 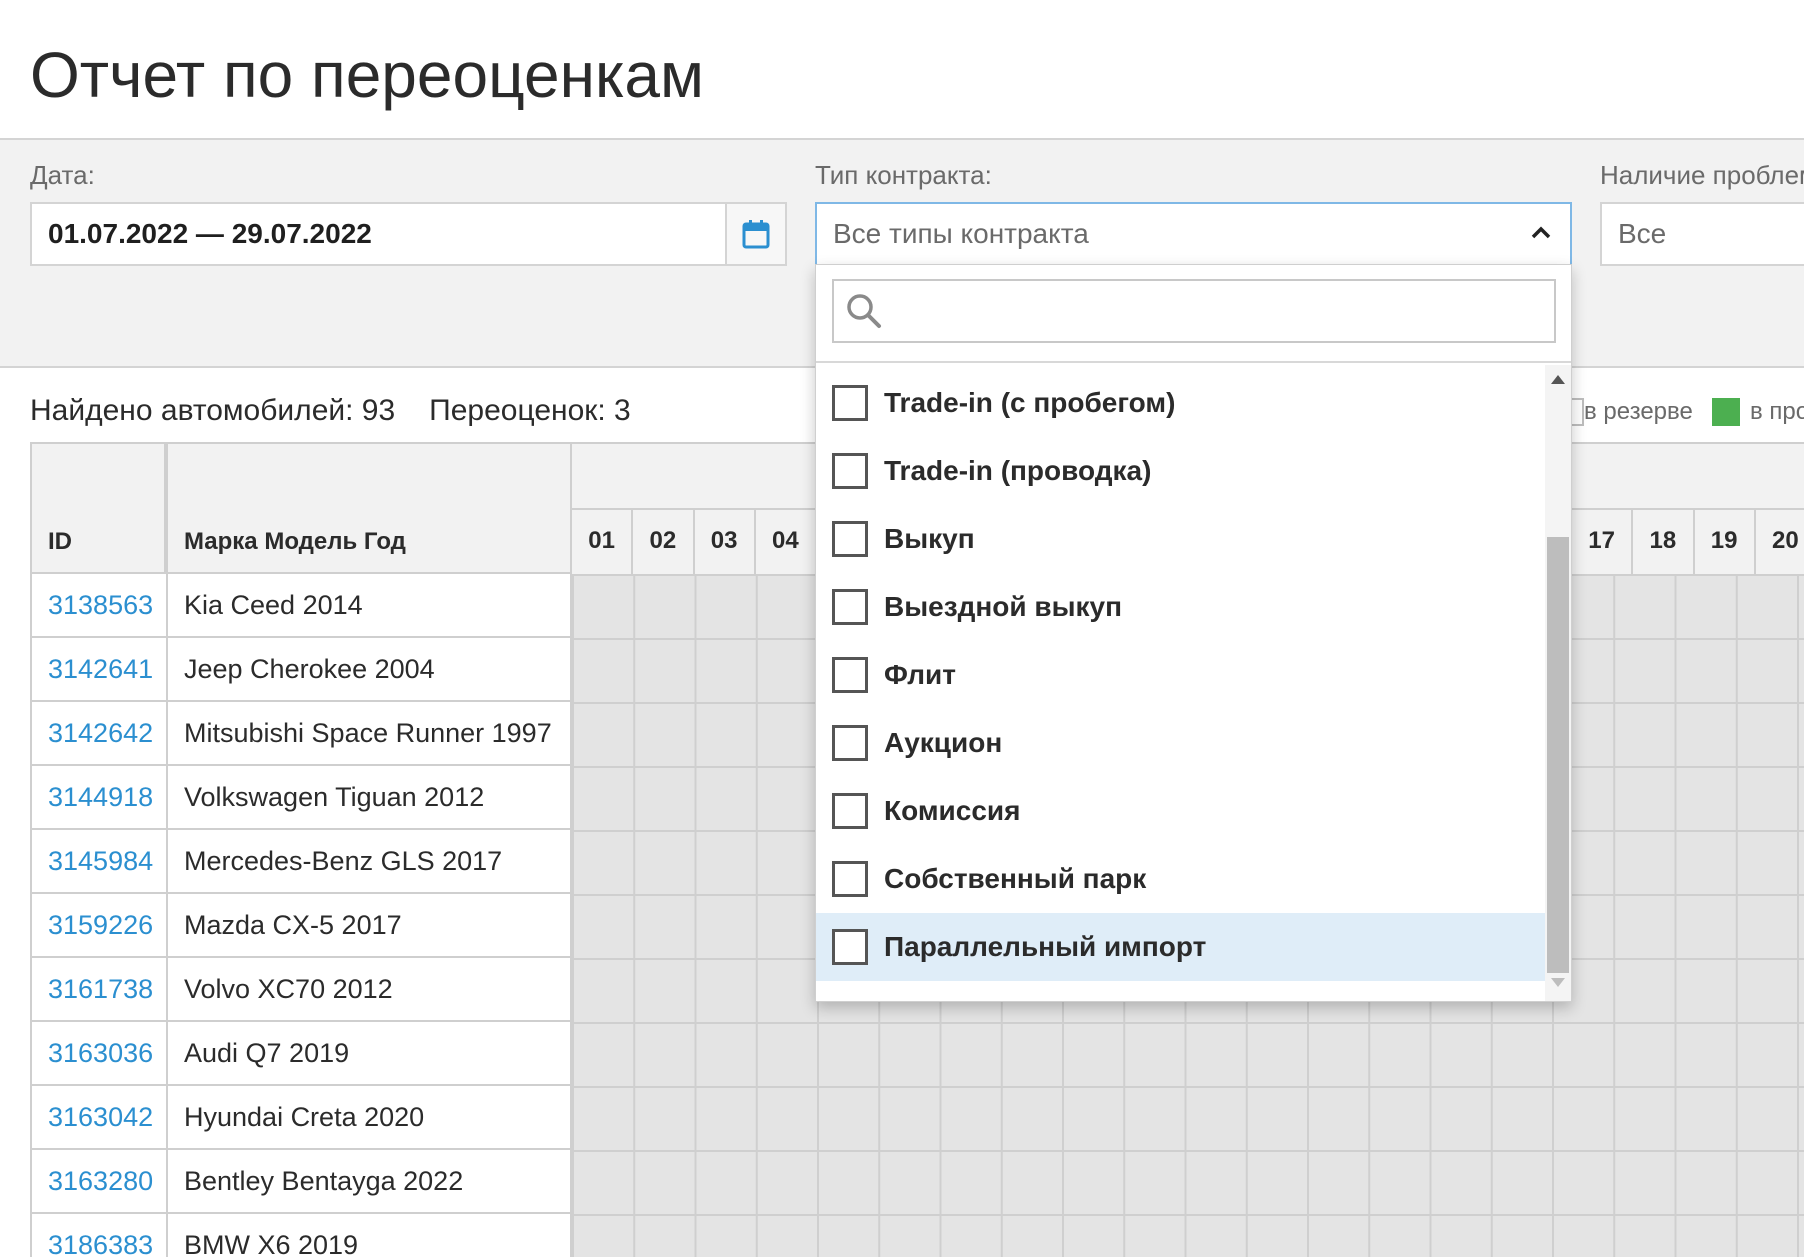 I want to click on revaluations-count: Переоценок: 3, so click(x=530, y=410).